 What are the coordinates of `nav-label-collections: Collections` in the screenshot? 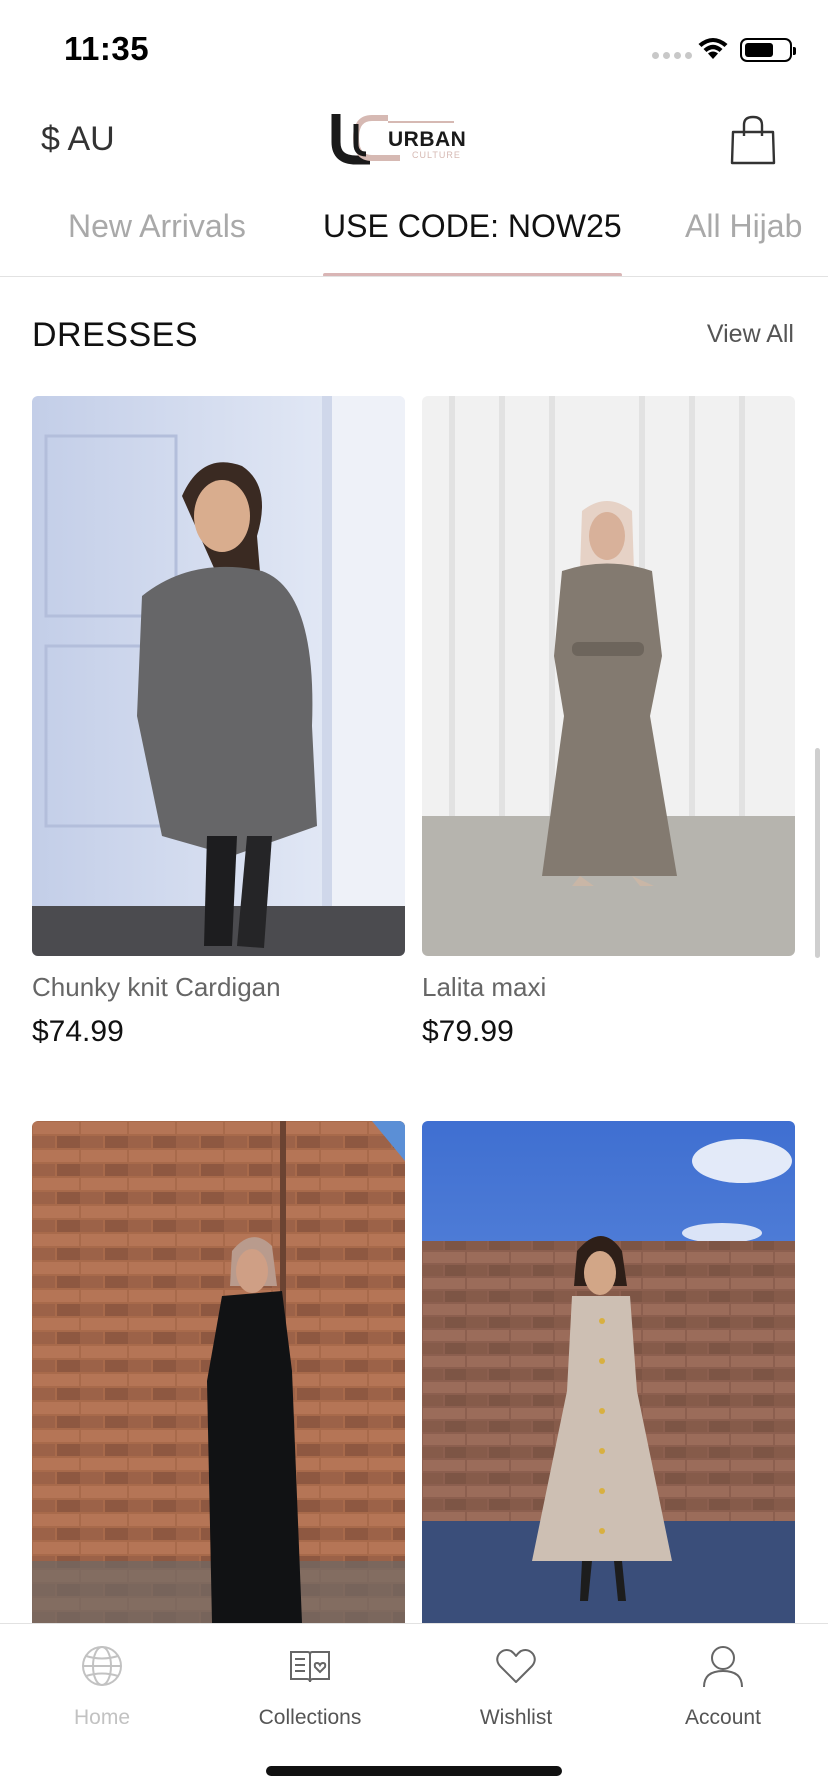 It's located at (310, 1717).